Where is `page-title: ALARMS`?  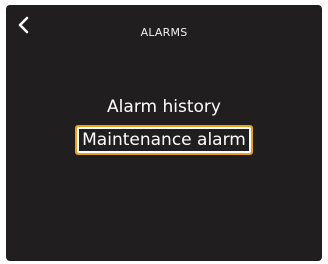
page-title: ALARMS is located at coordinates (164, 32).